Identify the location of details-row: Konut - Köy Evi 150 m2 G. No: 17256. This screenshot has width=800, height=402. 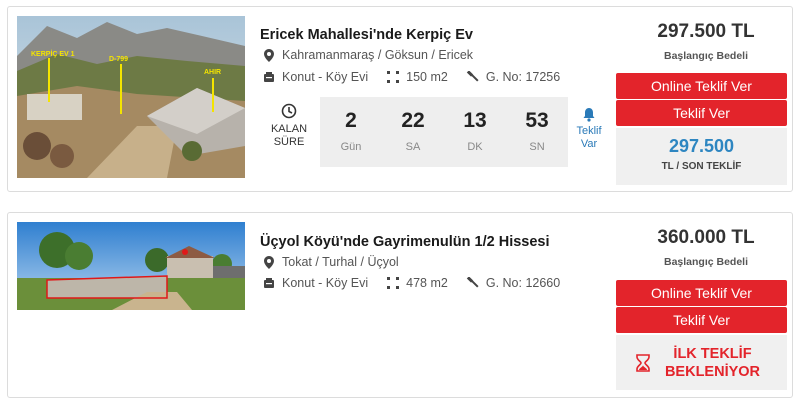
(411, 77).